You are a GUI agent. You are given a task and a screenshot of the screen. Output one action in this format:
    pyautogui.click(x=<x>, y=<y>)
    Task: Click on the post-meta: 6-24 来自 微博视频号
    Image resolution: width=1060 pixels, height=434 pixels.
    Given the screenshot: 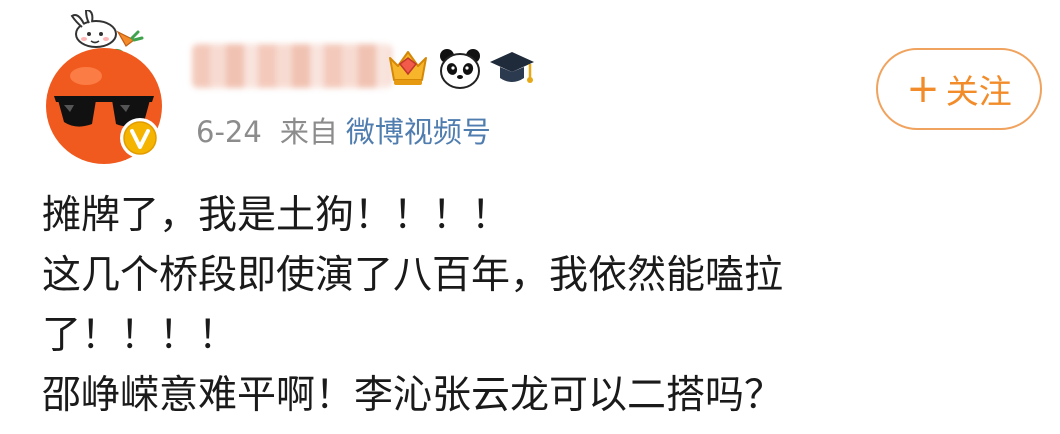 What is the action you would take?
    pyautogui.click(x=343, y=132)
    